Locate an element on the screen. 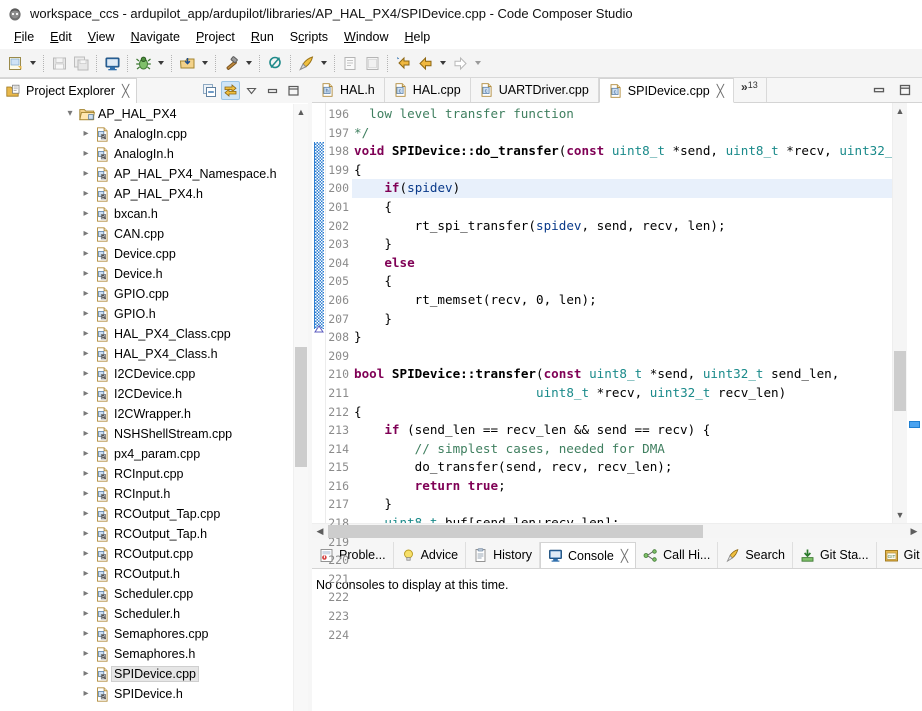 Image resolution: width=922 pixels, height=711 pixels. view-menu-icon is located at coordinates (251, 90).